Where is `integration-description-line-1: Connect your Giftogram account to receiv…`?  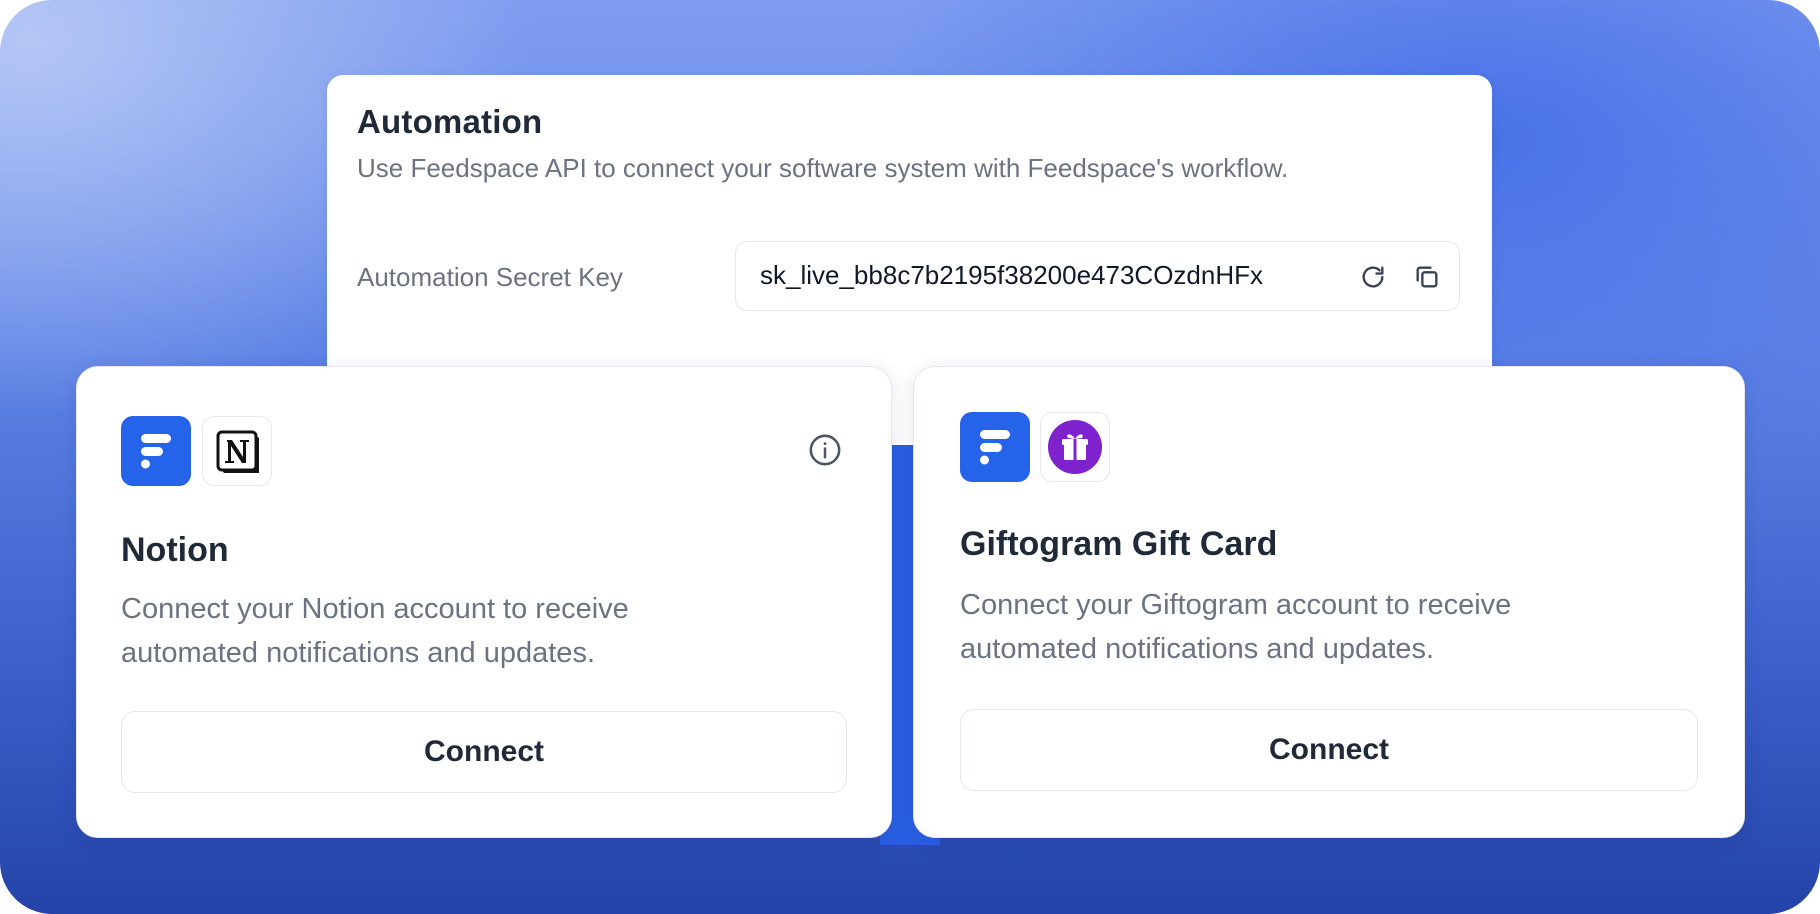
integration-description-line-1: Connect your Giftogram account to receiv… is located at coordinates (1236, 605).